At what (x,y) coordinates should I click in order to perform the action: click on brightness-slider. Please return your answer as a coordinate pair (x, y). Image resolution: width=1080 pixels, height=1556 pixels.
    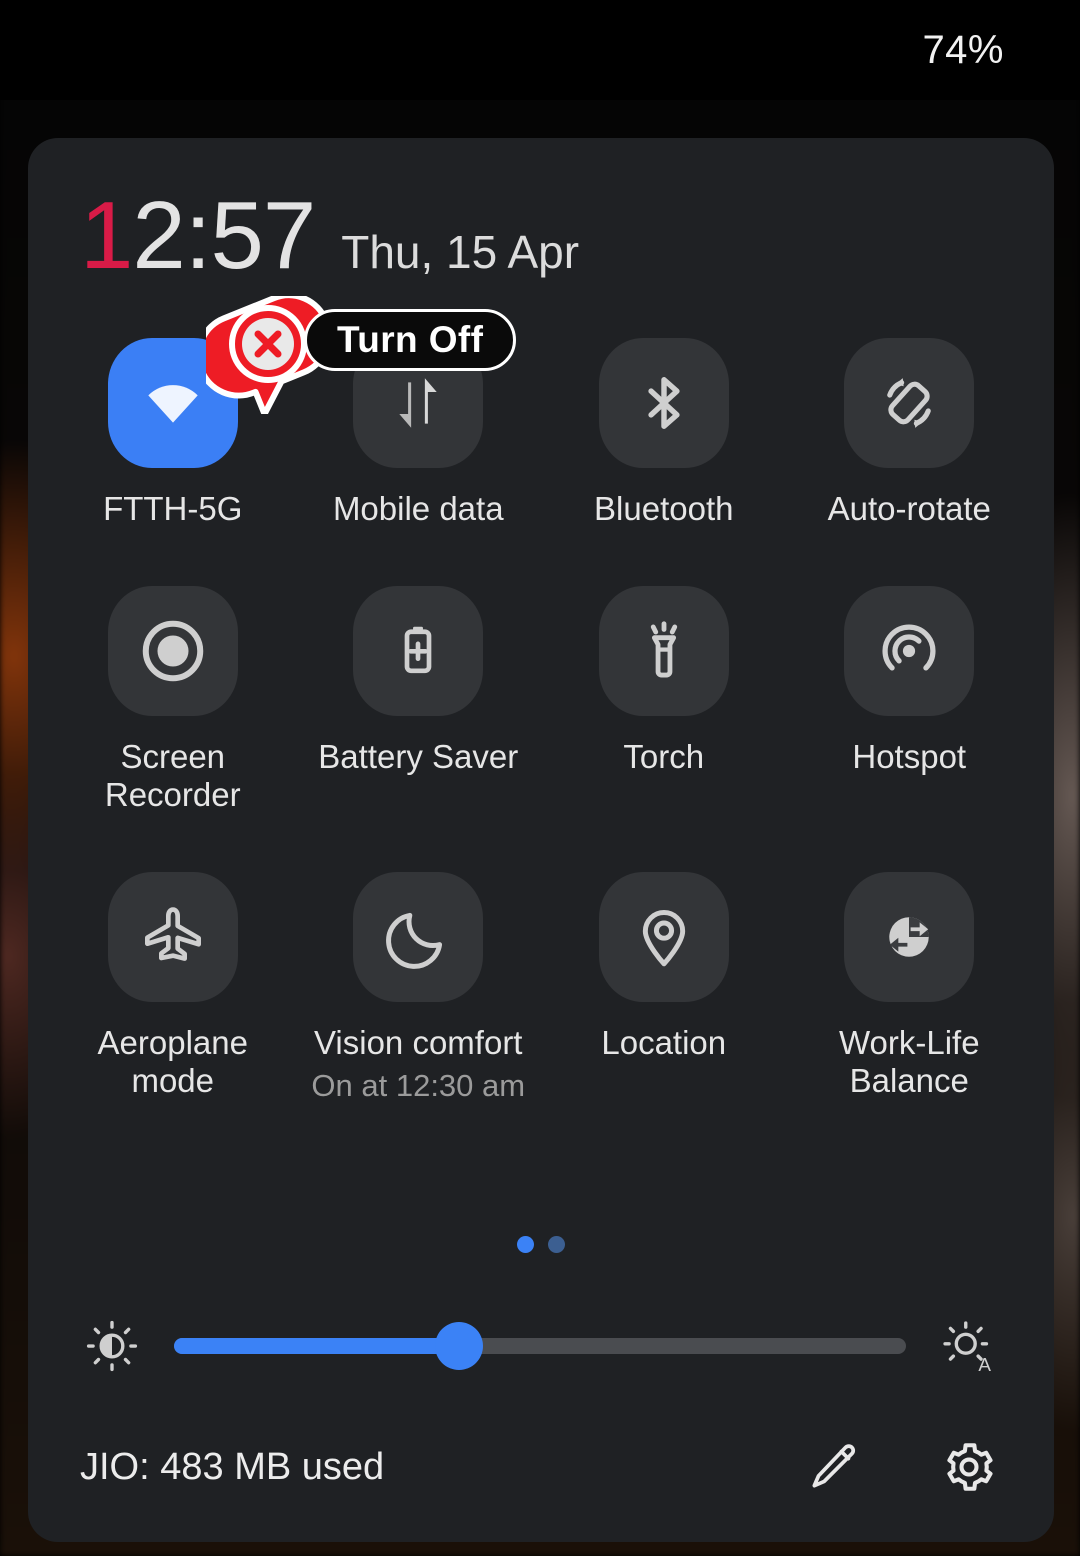
    Looking at the image, I should click on (540, 1346).